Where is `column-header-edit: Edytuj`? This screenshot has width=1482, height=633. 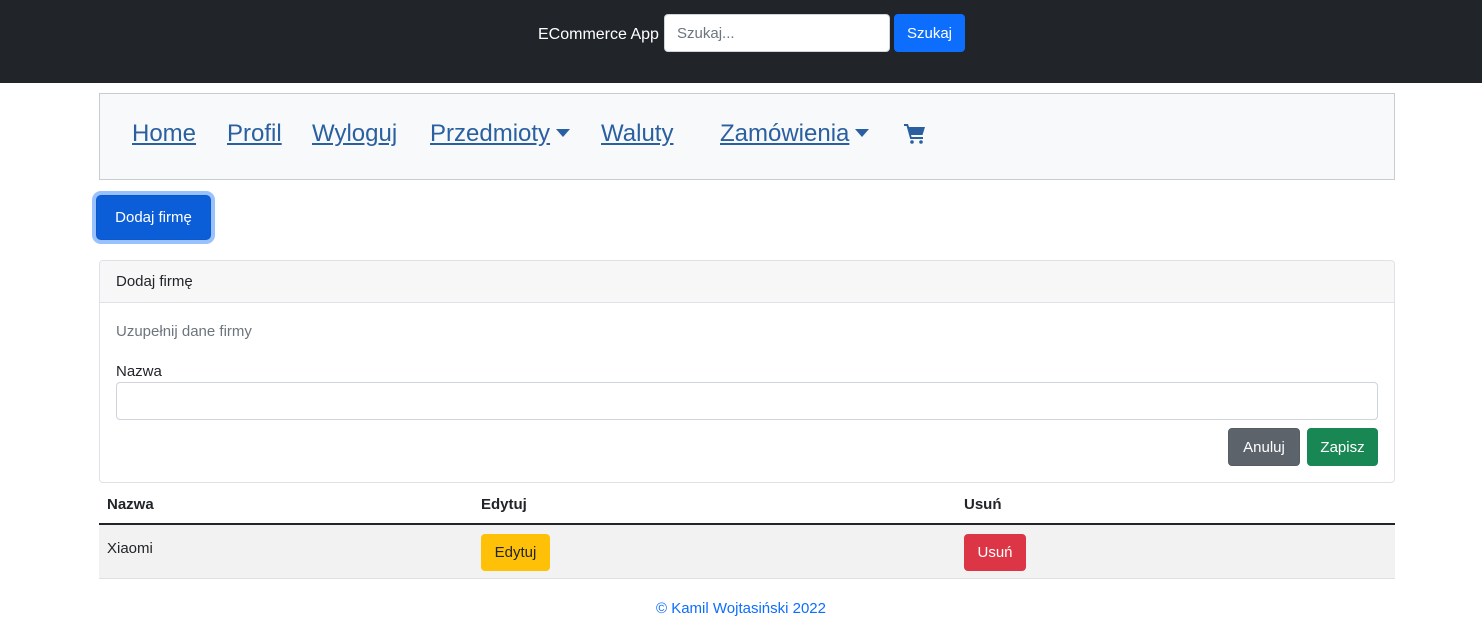
column-header-edit: Edytuj is located at coordinates (504, 504).